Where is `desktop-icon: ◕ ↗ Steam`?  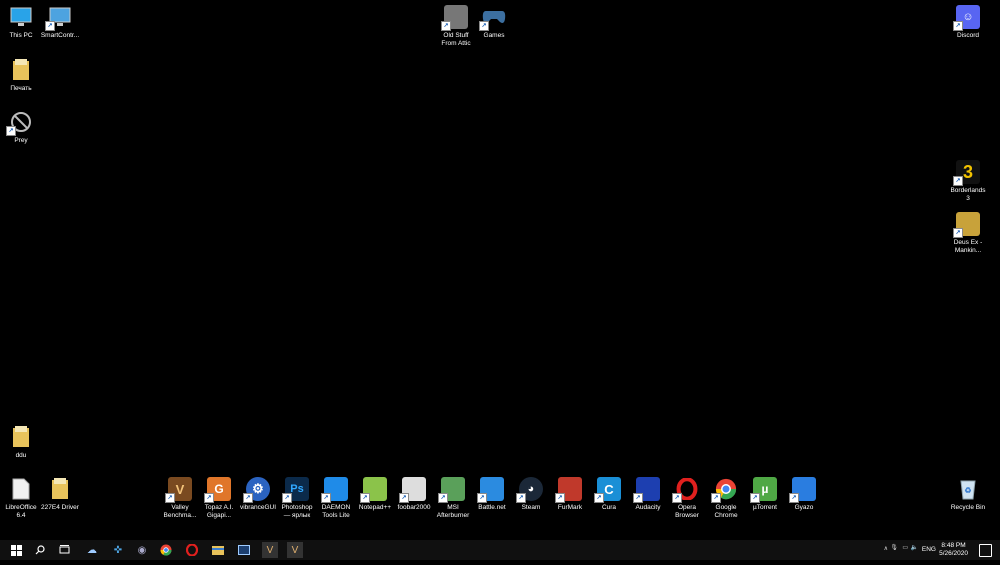
desktop-icon: ◕ ↗ Steam is located at coordinates (531, 494).